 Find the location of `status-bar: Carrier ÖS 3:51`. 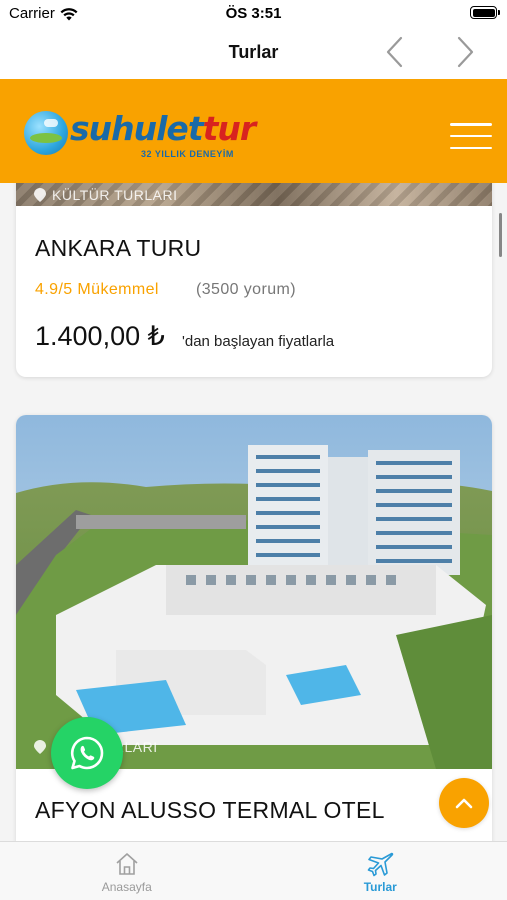

status-bar: Carrier ÖS 3:51 is located at coordinates (253, 13).